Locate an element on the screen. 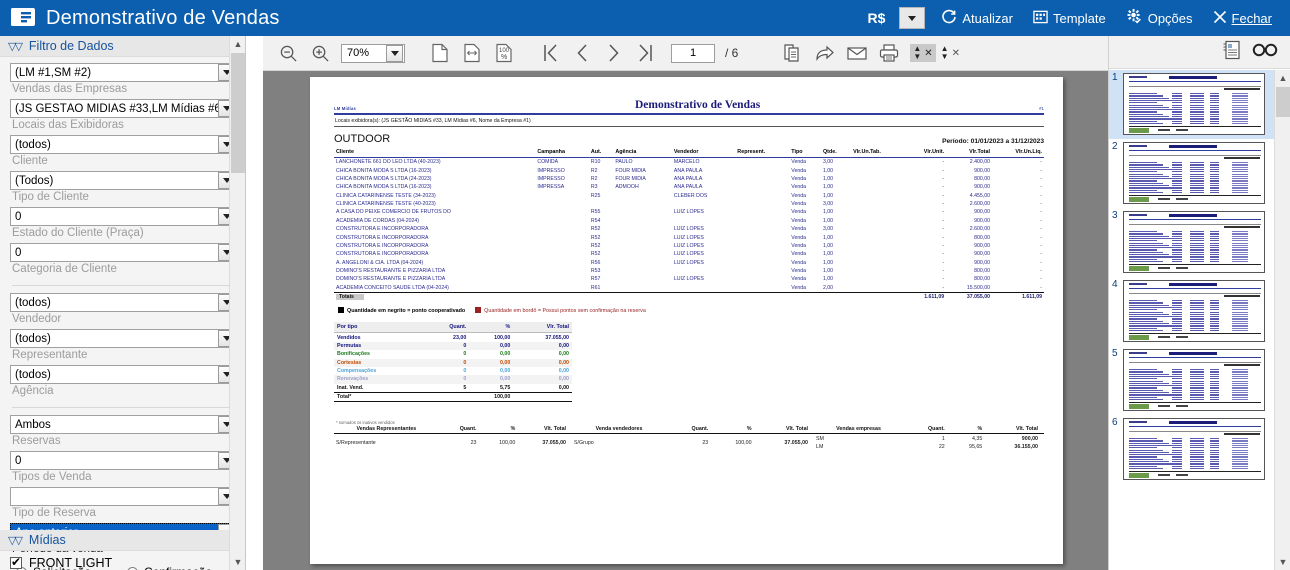  thumbnail-item: 5 is located at coordinates (1192, 380).